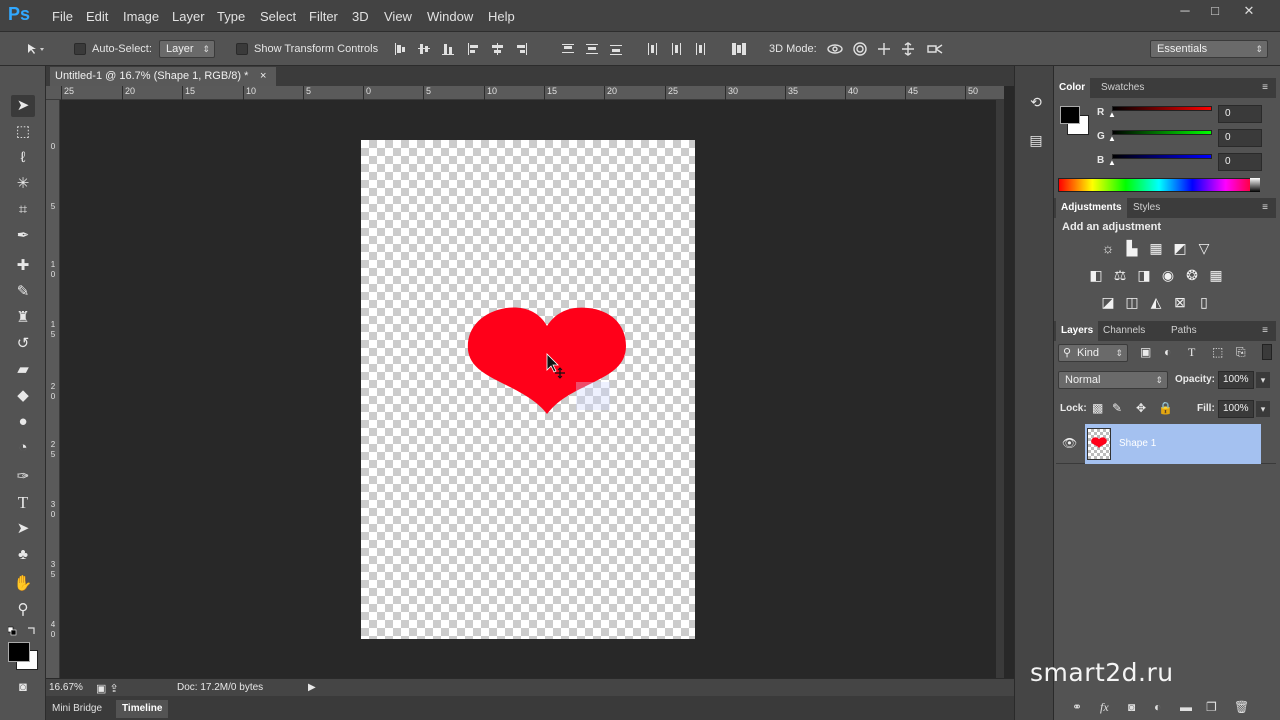 The image size is (1280, 720). What do you see at coordinates (1108, 248) in the screenshot?
I see `brightness-contrast-icon: ☼` at bounding box center [1108, 248].